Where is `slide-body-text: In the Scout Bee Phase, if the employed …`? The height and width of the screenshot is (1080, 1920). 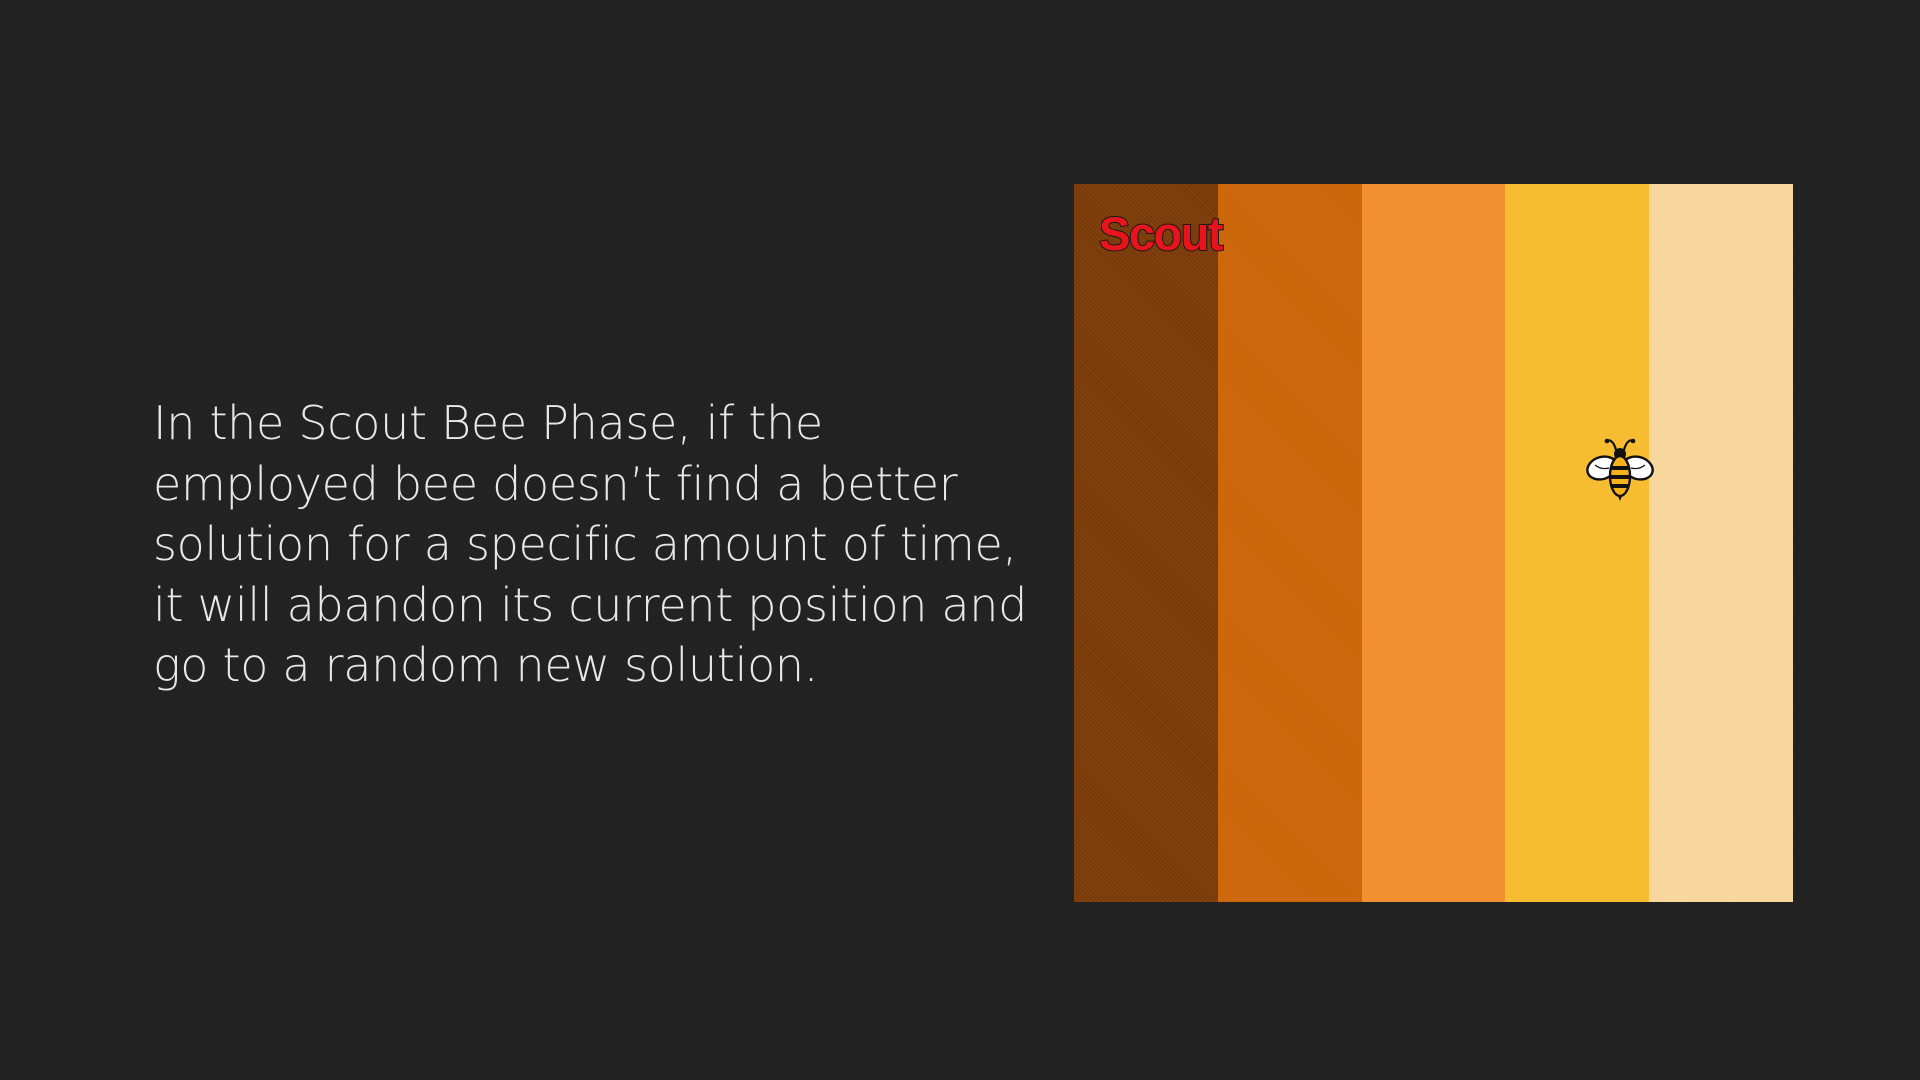
slide-body-text: In the Scout Bee Phase, if the employed … is located at coordinates (590, 544).